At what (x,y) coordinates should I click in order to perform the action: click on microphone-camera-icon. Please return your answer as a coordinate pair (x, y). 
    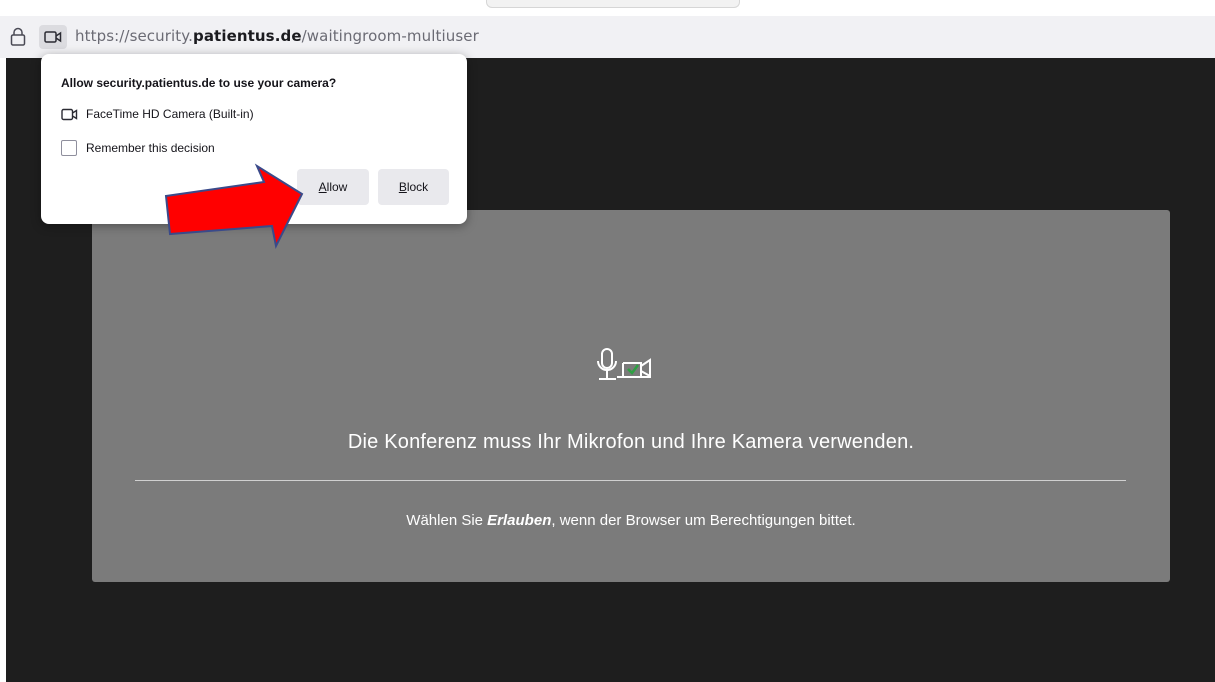
    Looking at the image, I should click on (624, 364).